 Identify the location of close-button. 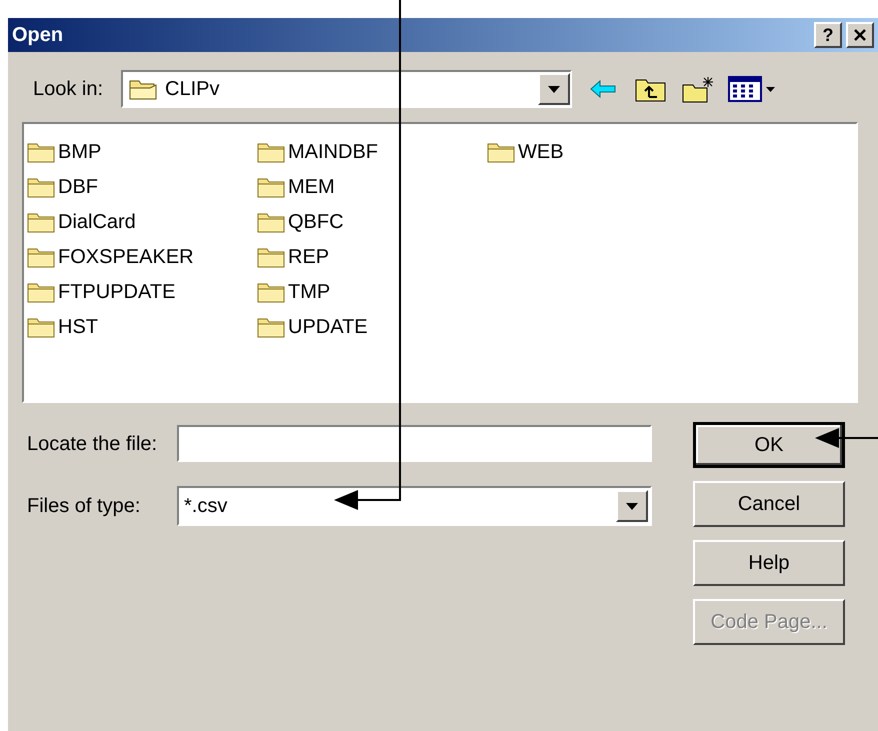
(860, 35).